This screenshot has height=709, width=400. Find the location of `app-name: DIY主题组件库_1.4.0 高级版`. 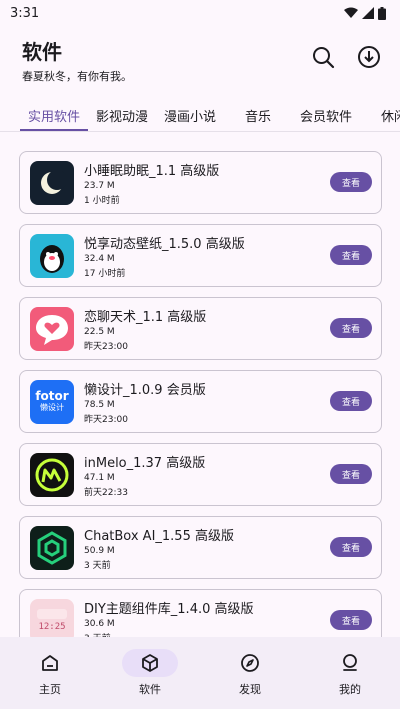

app-name: DIY主题组件库_1.4.0 高级版 is located at coordinates (169, 609).